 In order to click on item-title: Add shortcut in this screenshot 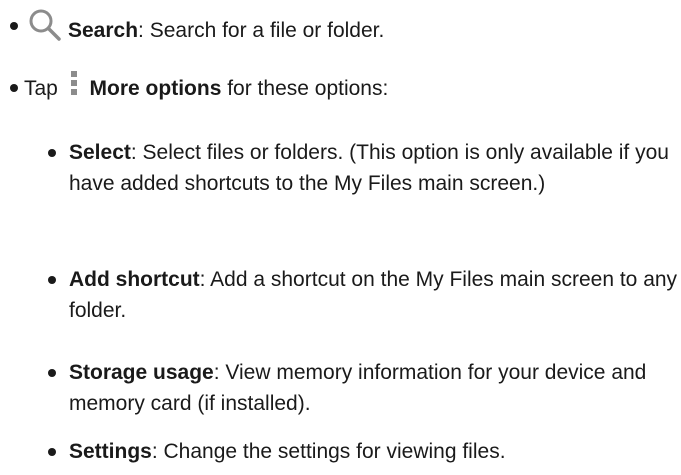, I will do `click(134, 279)`.